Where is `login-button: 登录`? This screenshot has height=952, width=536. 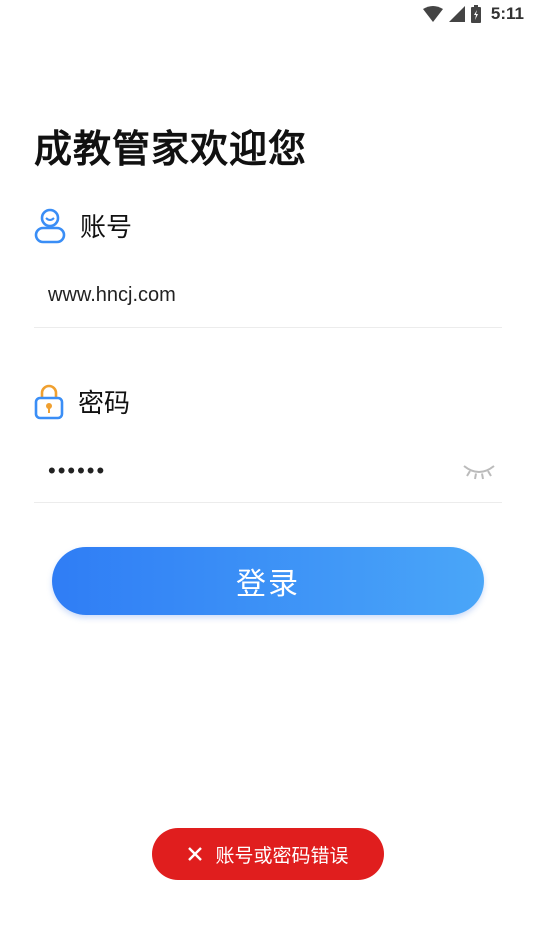
login-button: 登录 is located at coordinates (268, 581).